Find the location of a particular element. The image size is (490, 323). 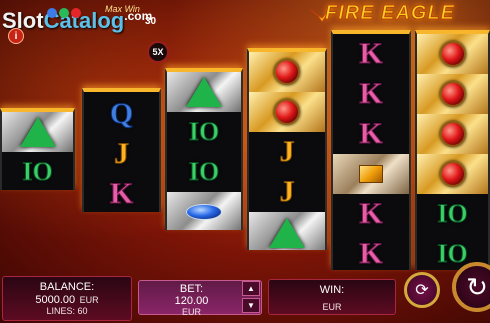

max-win-label: Max Win is located at coordinates (122, 9).